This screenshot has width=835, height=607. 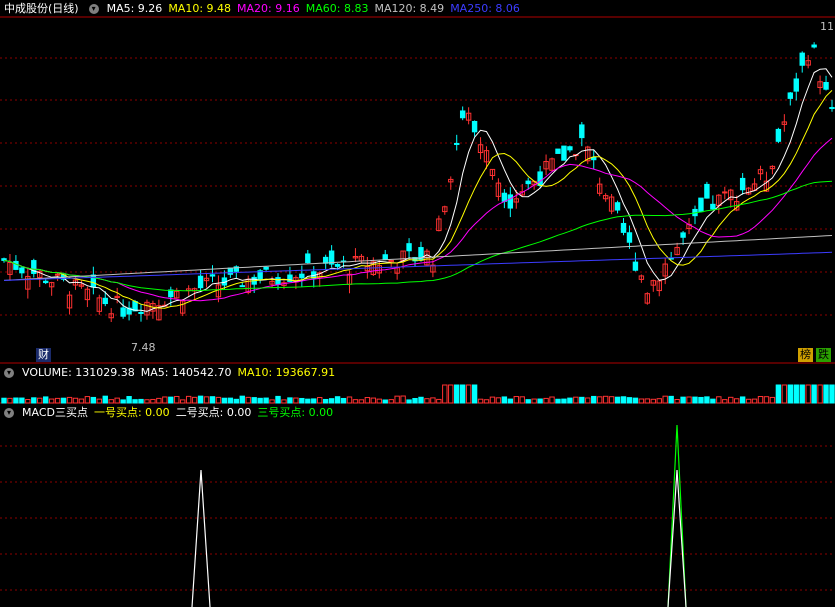 What do you see at coordinates (677, 515) in the screenshot?
I see `buy-signal-spike-green` at bounding box center [677, 515].